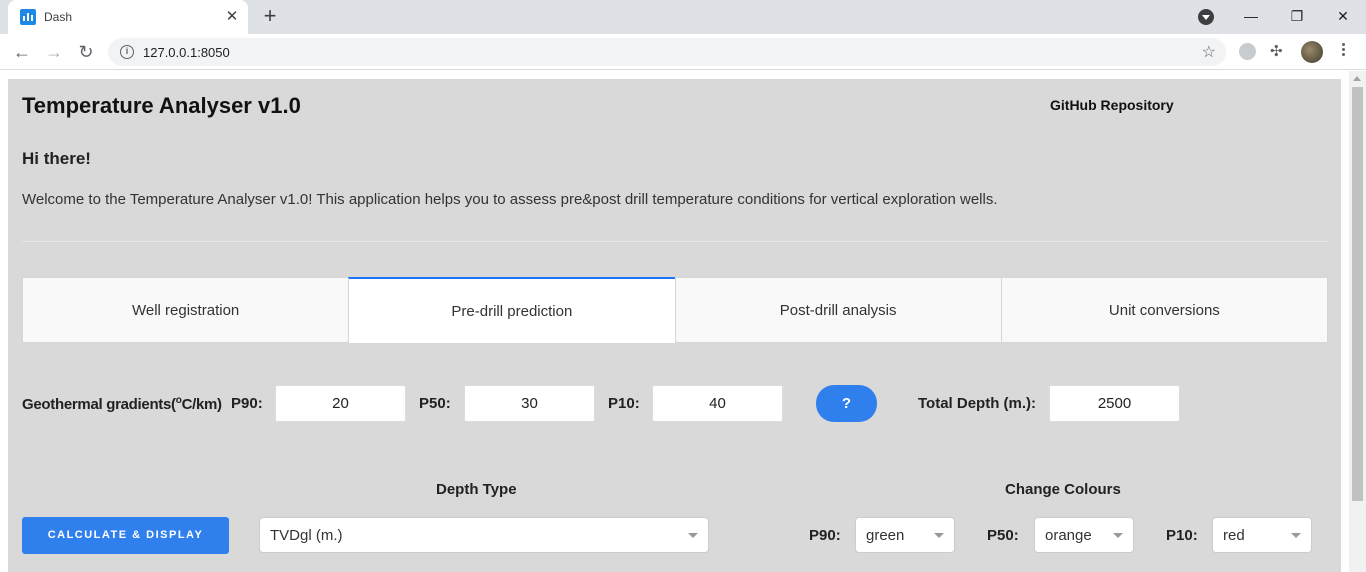  I want to click on browser-toolbar: ← → ↻ i 127.0.0.1:8050 ☆, so click(683, 52).